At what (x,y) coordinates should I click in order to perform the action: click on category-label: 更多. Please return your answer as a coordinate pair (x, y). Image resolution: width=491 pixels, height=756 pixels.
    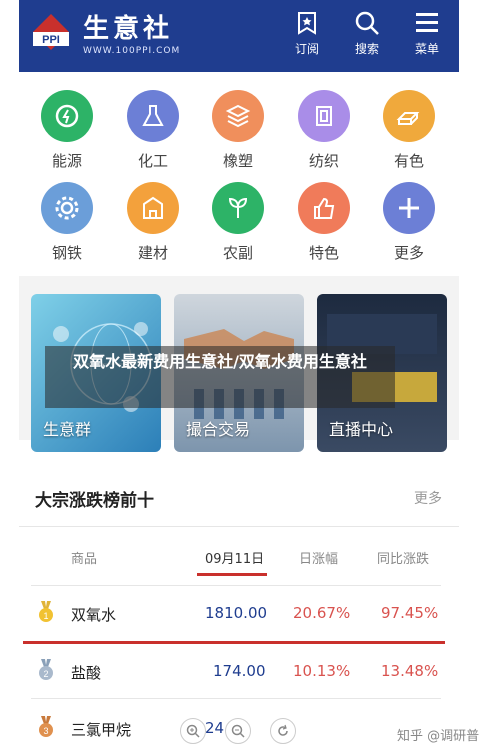
    Looking at the image, I should click on (408, 253).